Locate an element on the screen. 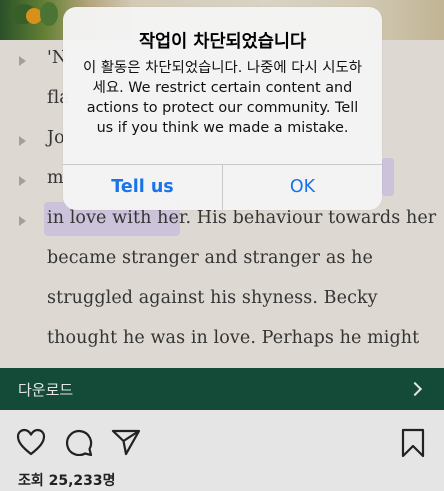 Image resolution: width=444 pixels, height=491 pixels. tell-us-button: Tell us is located at coordinates (142, 187).